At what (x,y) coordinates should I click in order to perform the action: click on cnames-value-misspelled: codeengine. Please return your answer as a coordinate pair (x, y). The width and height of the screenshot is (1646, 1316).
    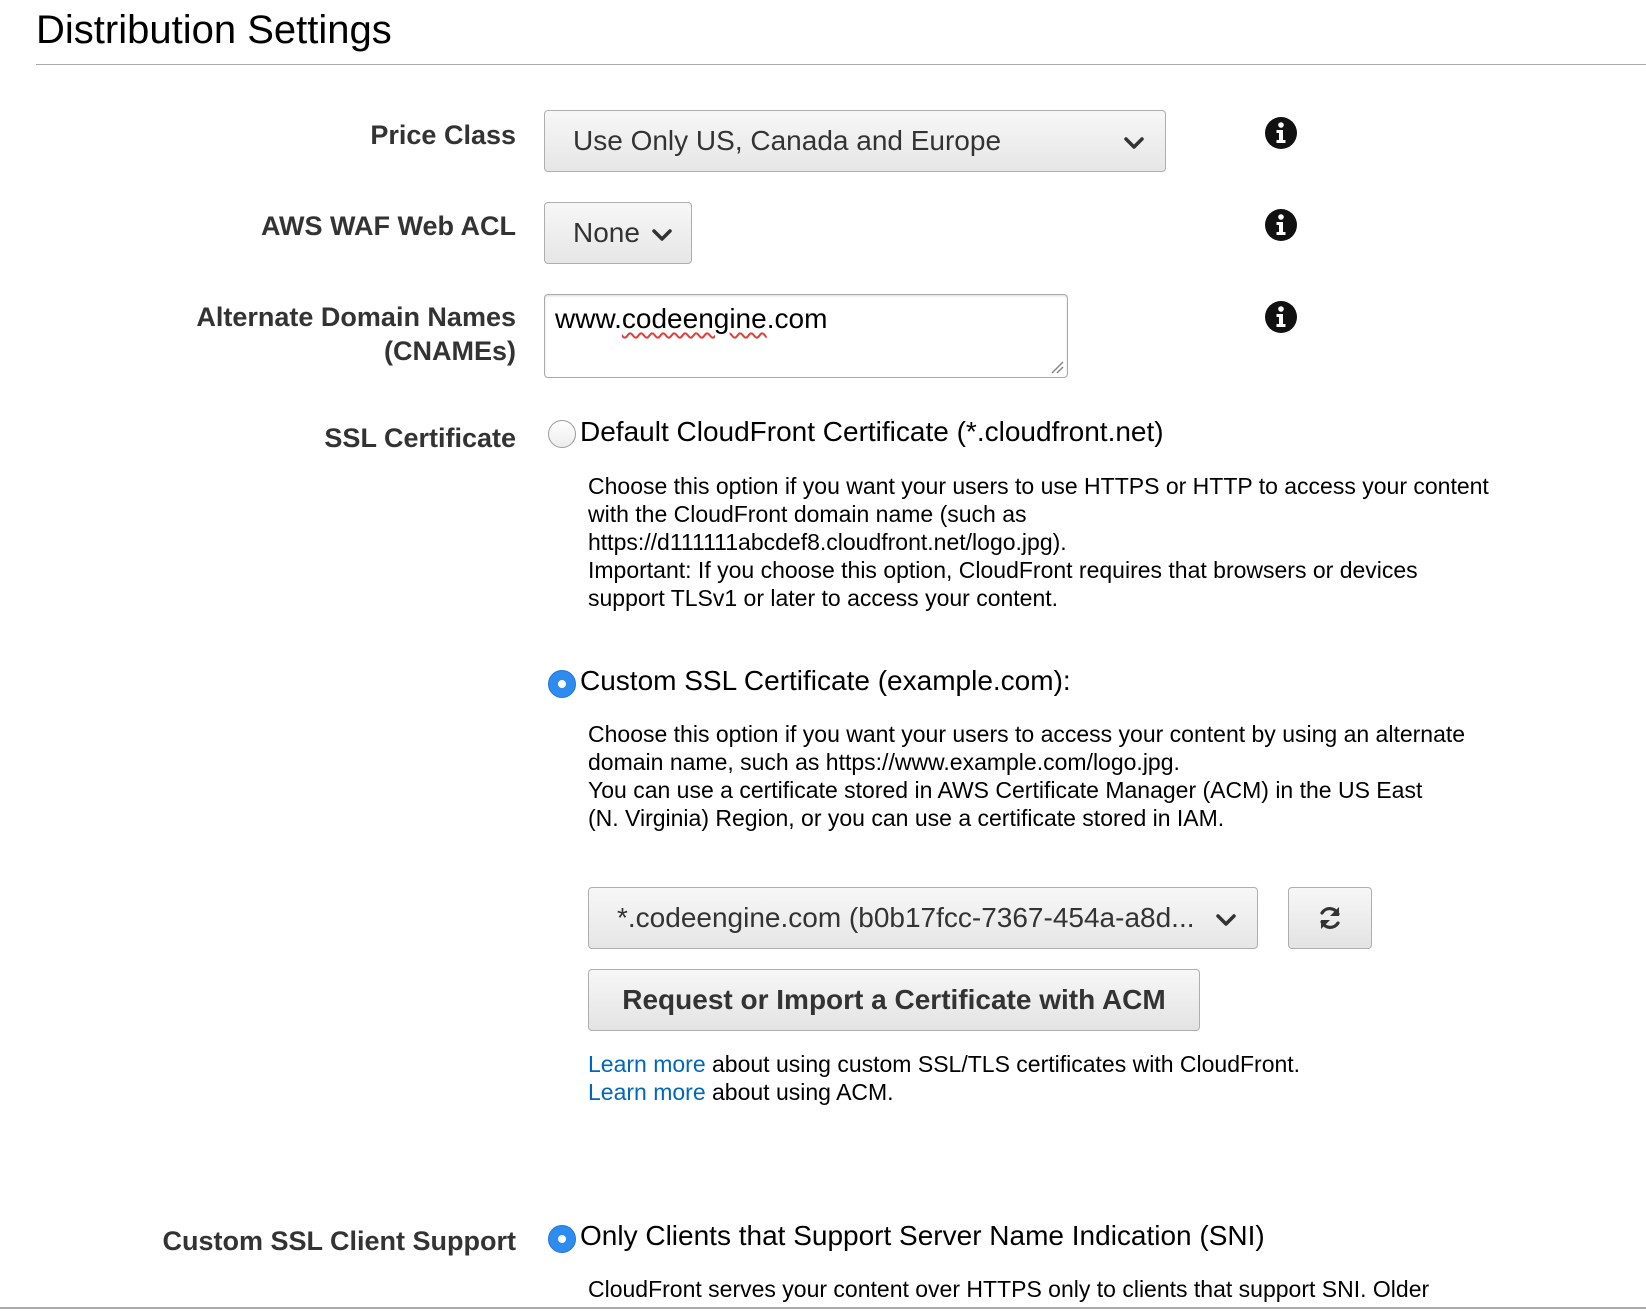
    Looking at the image, I should click on (694, 318).